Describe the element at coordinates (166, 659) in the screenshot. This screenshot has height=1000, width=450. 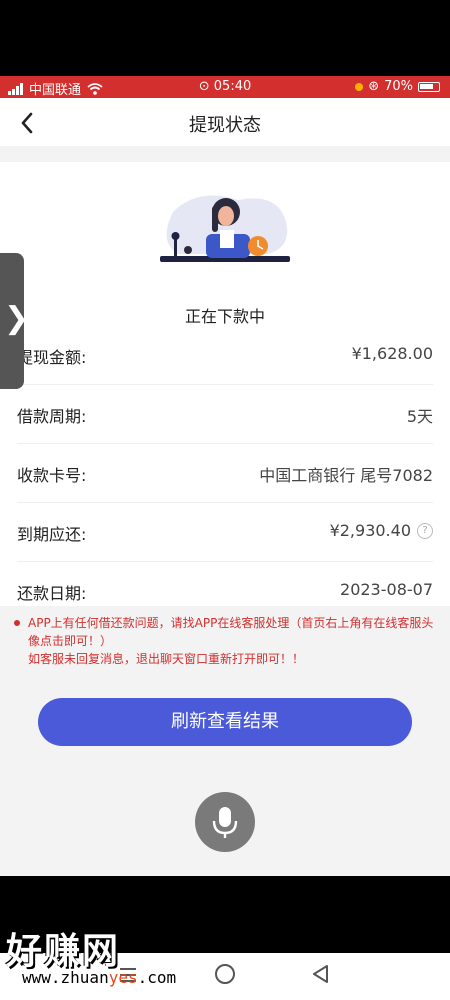
I see `notice-line-2: 如客服未回复消息，退出聊天窗口重新打开即可！！` at that location.